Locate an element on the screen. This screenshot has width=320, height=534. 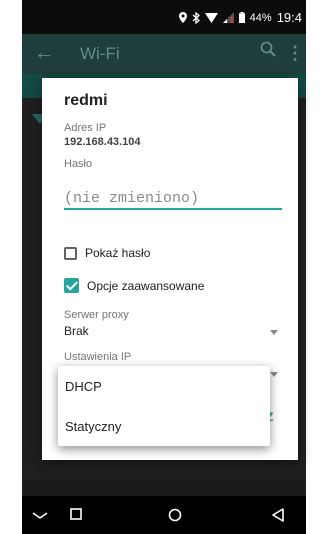
show-password-checkbox: Pokaż hasło is located at coordinates (107, 253).